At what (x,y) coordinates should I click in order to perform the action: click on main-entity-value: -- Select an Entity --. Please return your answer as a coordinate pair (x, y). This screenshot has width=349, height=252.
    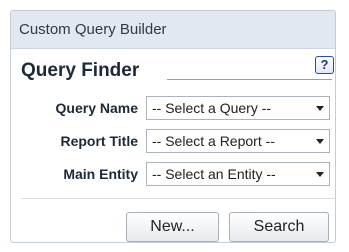
    Looking at the image, I should click on (214, 174).